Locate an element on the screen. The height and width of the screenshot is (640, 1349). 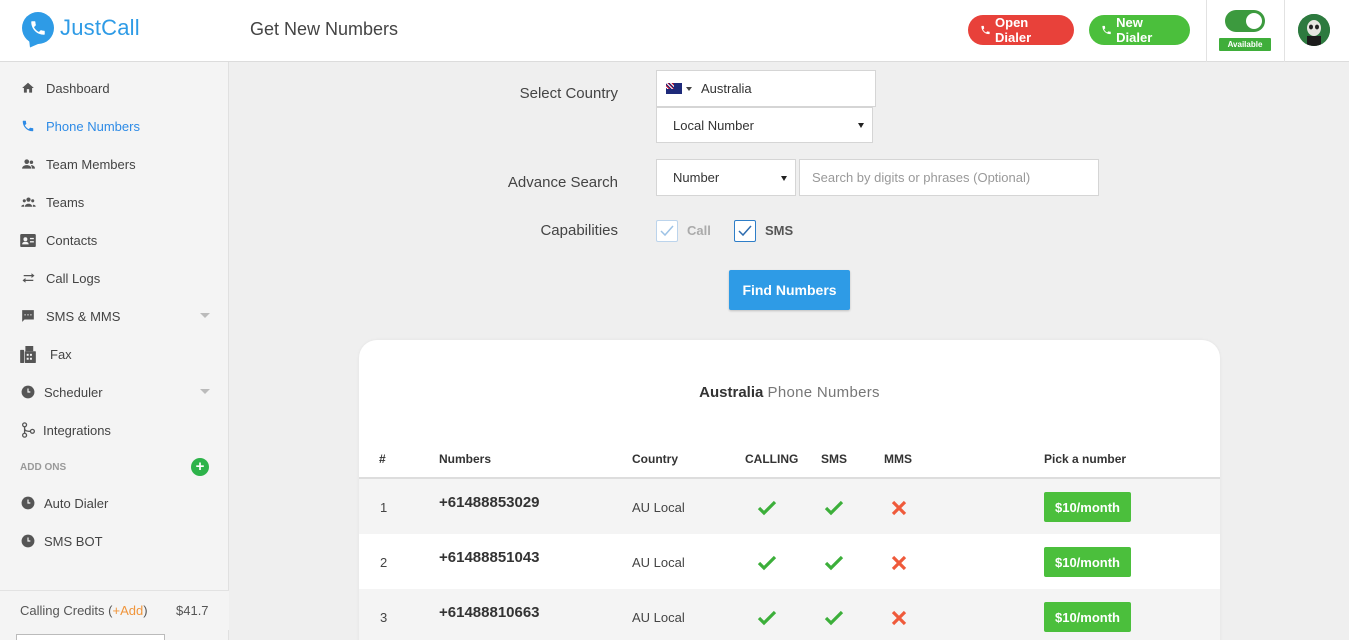
call-checkbox is located at coordinates (667, 231).